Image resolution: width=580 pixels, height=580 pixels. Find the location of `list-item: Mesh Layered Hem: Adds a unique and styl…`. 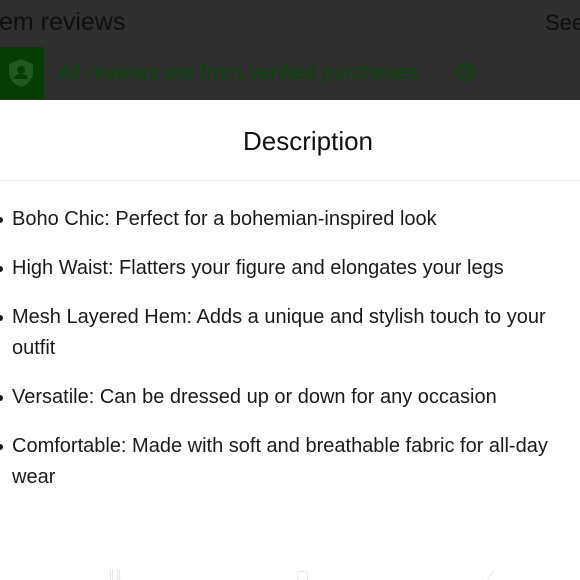

list-item: Mesh Layered Hem: Adds a unique and styl… is located at coordinates (290, 333).